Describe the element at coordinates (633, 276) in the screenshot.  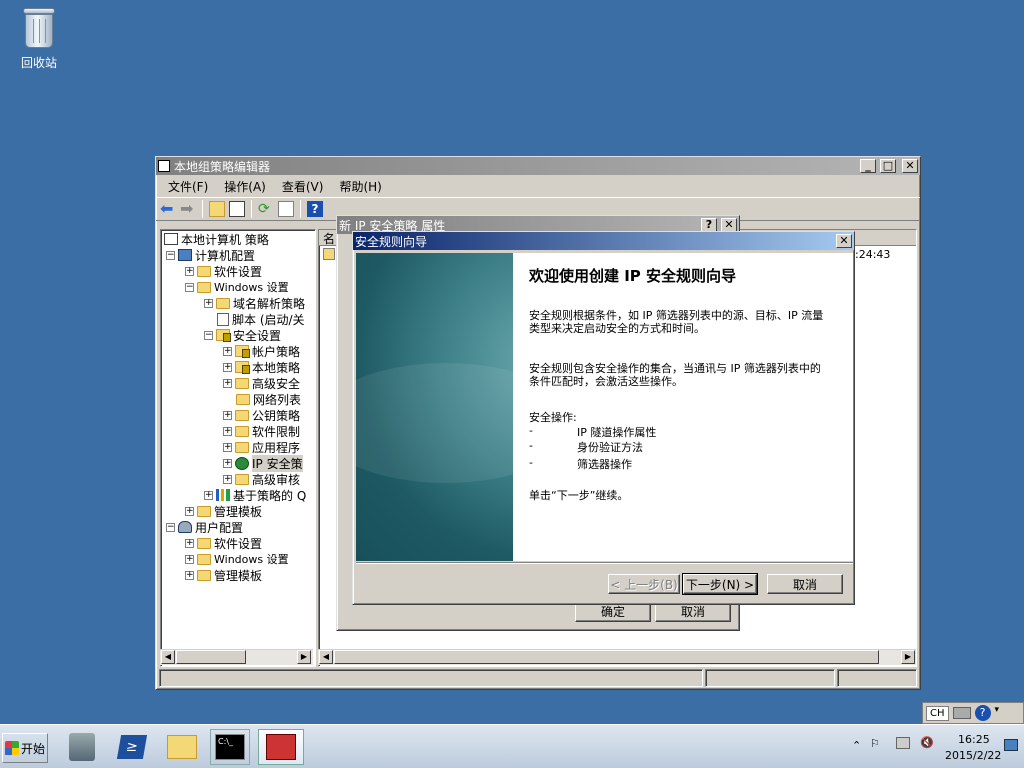
I see `wizard-heading: 欢迎使用创建 IP 安全规则向导` at that location.